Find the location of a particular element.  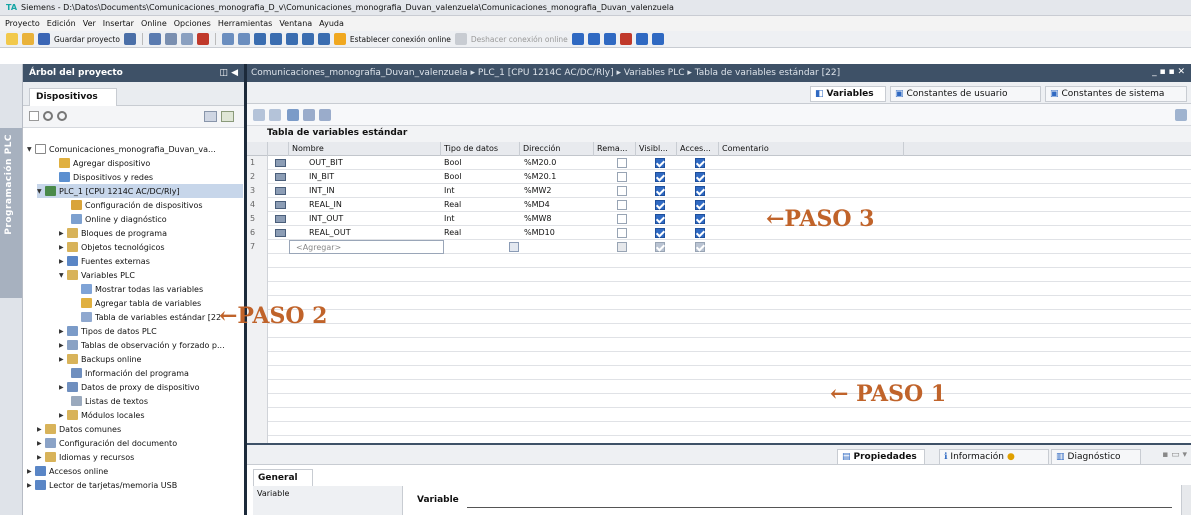

start-cpu-icon is located at coordinates (593, 39).